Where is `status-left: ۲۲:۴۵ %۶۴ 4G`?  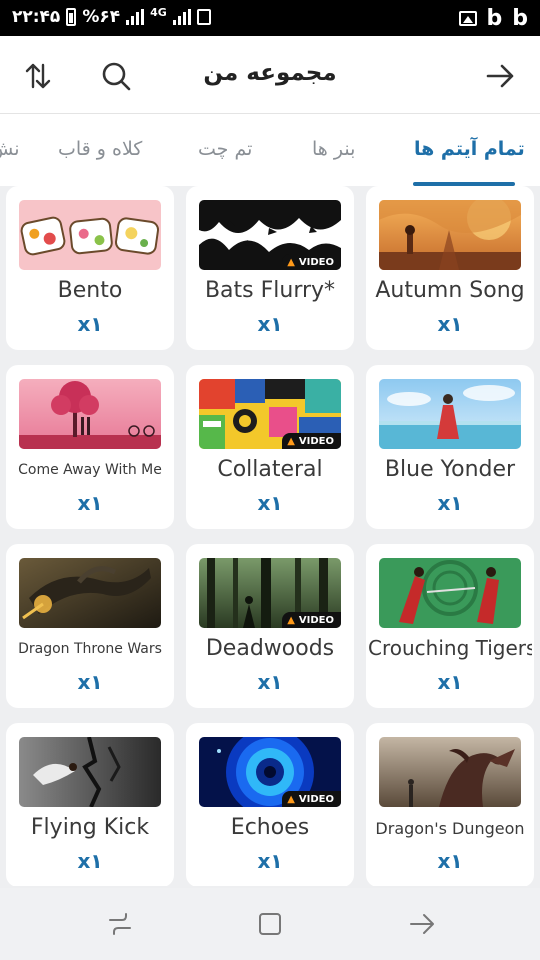
status-left: ۲۲:۴۵ %۶۴ 4G is located at coordinates (111, 16).